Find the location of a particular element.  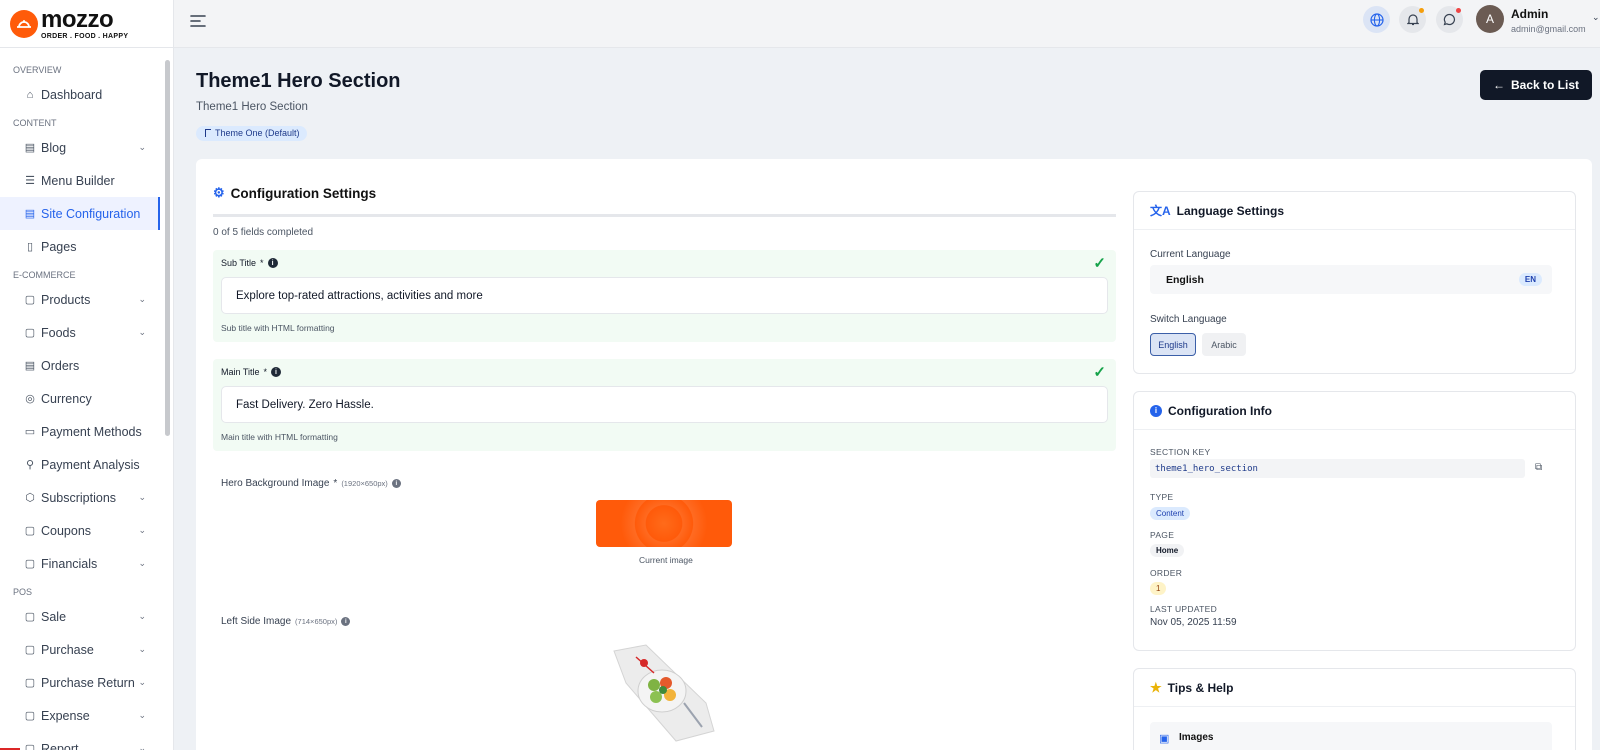

notification-bell-icon is located at coordinates (1412, 19).